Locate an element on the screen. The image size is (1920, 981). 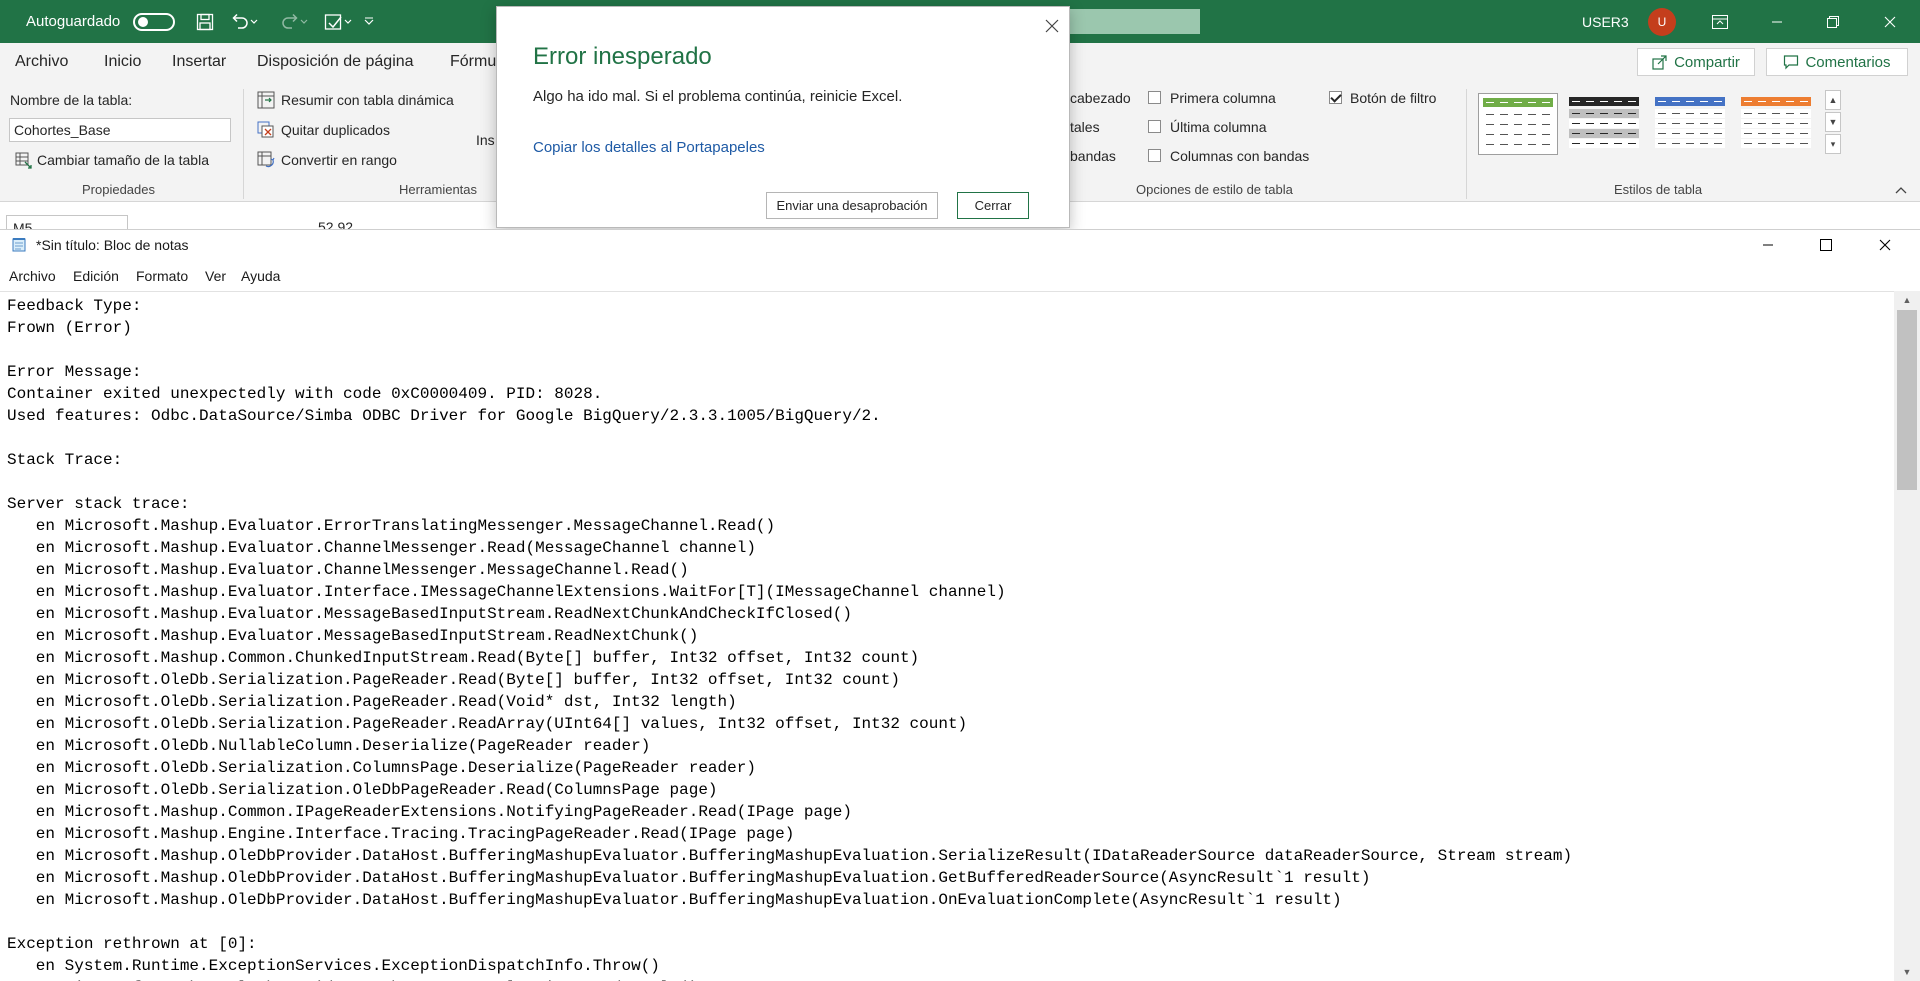
comment-icon is located at coordinates (1791, 62).